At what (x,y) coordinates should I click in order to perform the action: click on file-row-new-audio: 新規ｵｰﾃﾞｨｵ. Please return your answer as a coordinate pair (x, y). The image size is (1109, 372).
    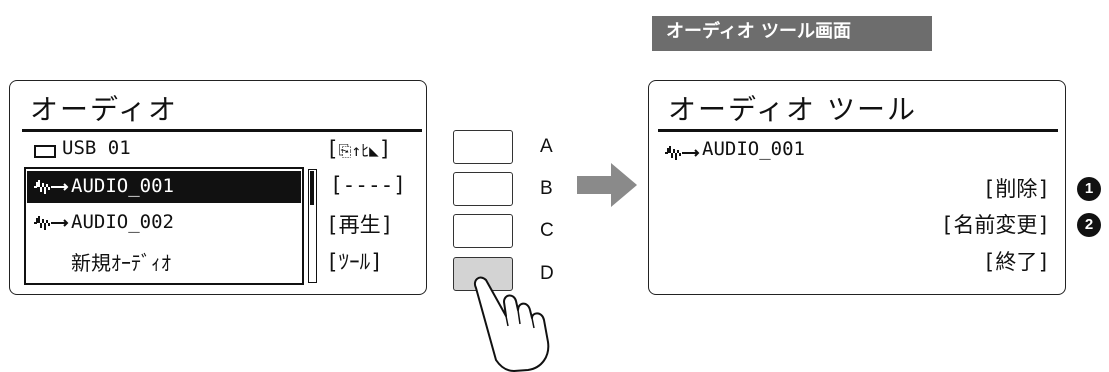
    Looking at the image, I should click on (164, 259).